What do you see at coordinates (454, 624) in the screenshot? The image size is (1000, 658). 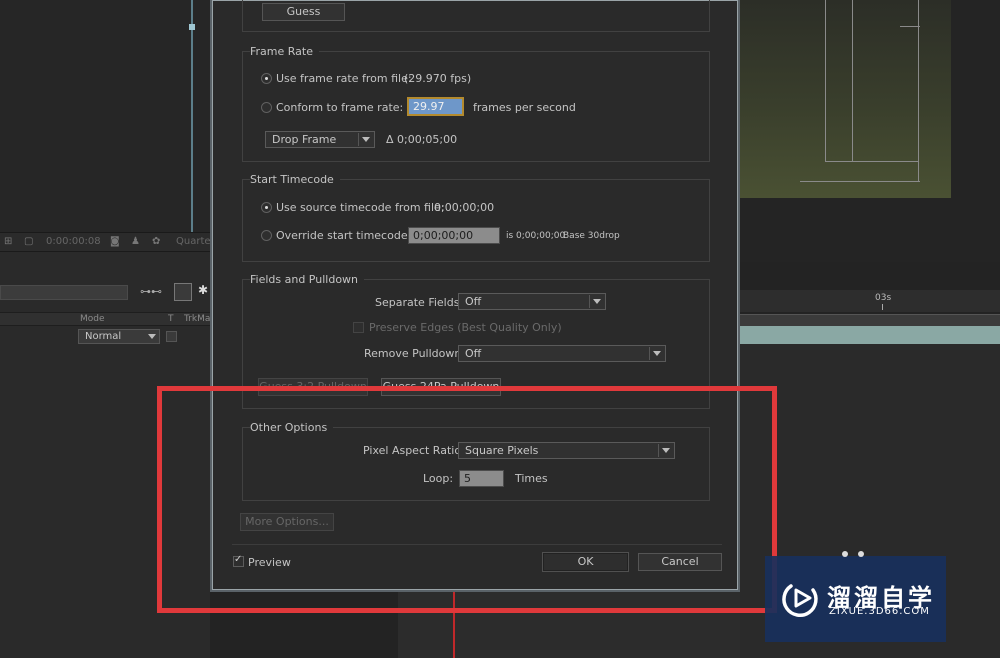 I see `current-time-indicator` at bounding box center [454, 624].